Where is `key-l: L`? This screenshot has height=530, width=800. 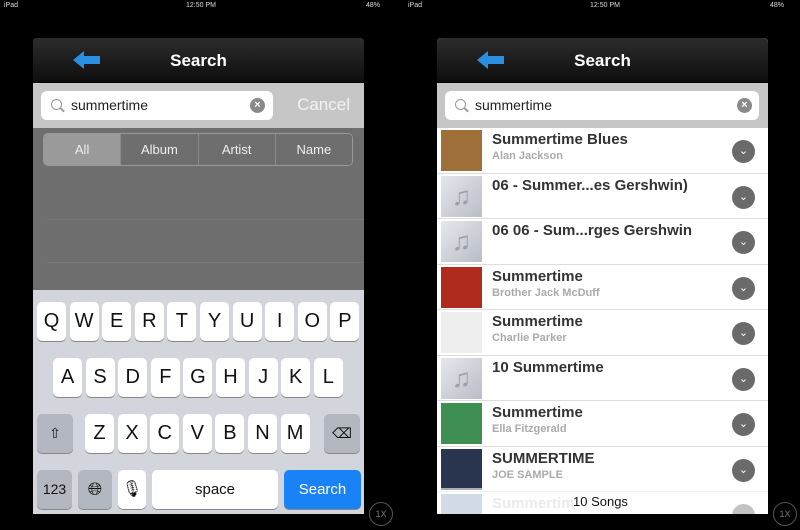
key-l: L is located at coordinates (328, 377).